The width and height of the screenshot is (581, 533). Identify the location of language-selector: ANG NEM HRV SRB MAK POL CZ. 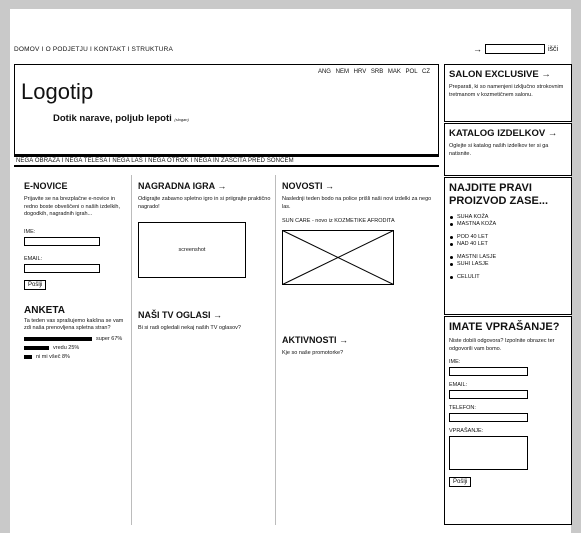
(374, 72).